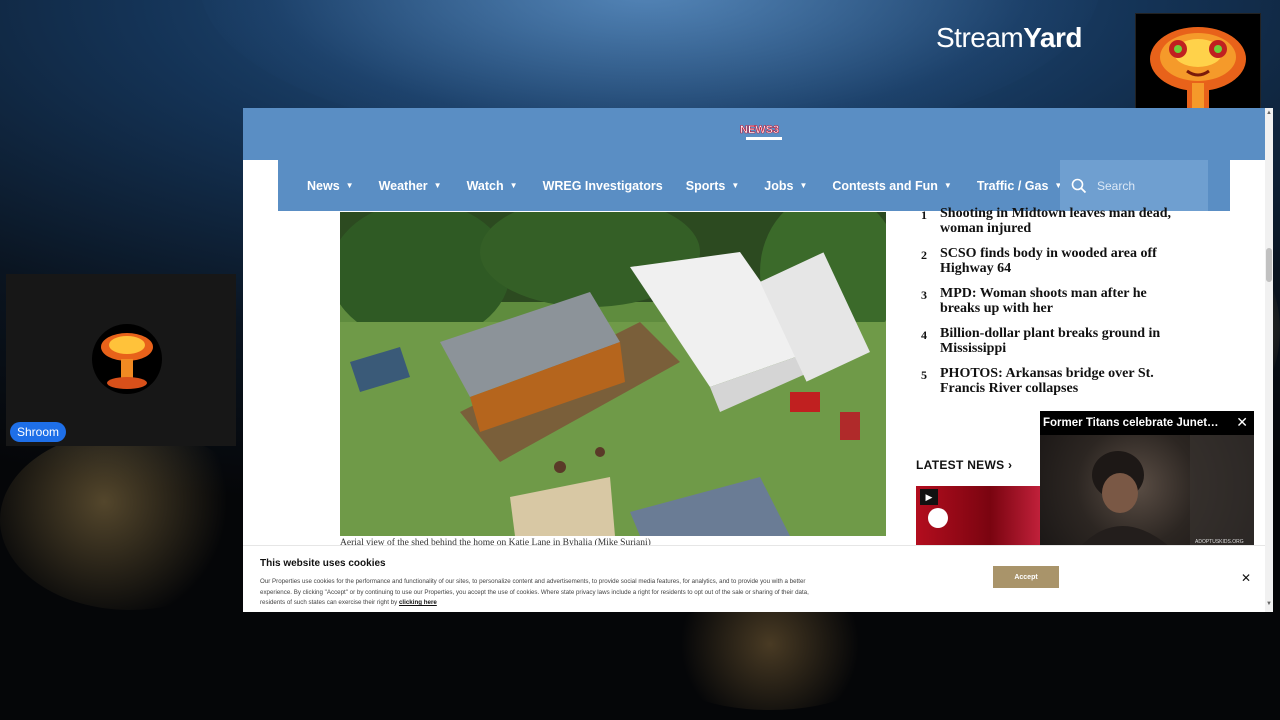  Describe the element at coordinates (38, 432) in the screenshot. I see `participant-name-badge: Shroom` at that location.